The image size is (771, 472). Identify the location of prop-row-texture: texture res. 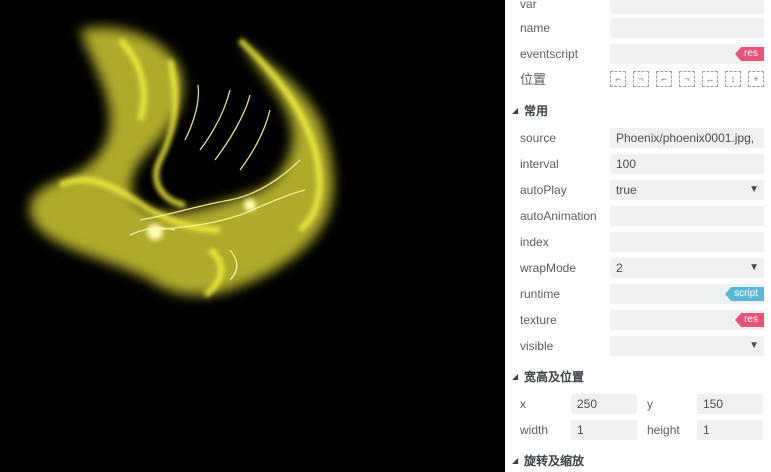
(638, 320).